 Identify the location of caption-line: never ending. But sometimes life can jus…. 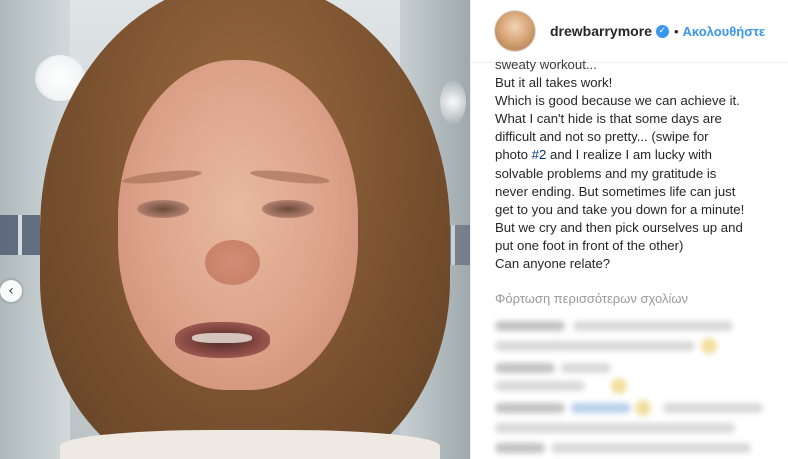
(615, 191).